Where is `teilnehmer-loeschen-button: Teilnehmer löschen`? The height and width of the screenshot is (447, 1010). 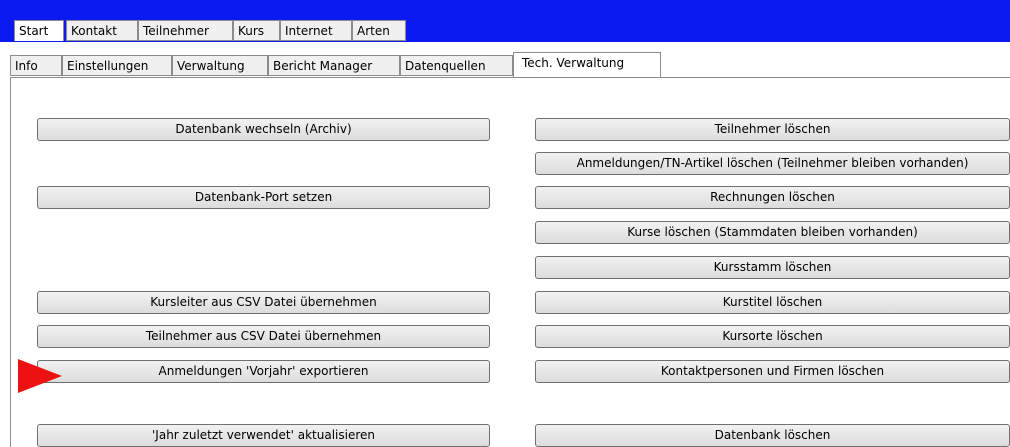 teilnehmer-loeschen-button: Teilnehmer löschen is located at coordinates (772, 129).